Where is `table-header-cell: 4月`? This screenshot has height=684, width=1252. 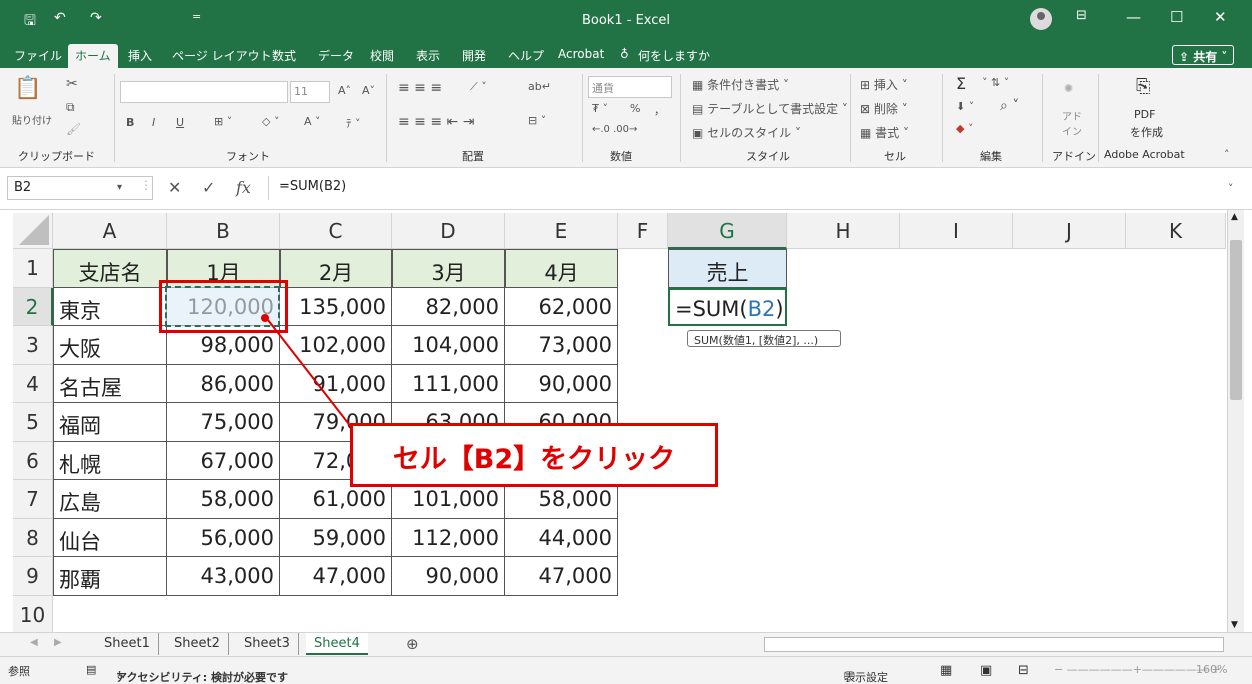 table-header-cell: 4月 is located at coordinates (561, 268).